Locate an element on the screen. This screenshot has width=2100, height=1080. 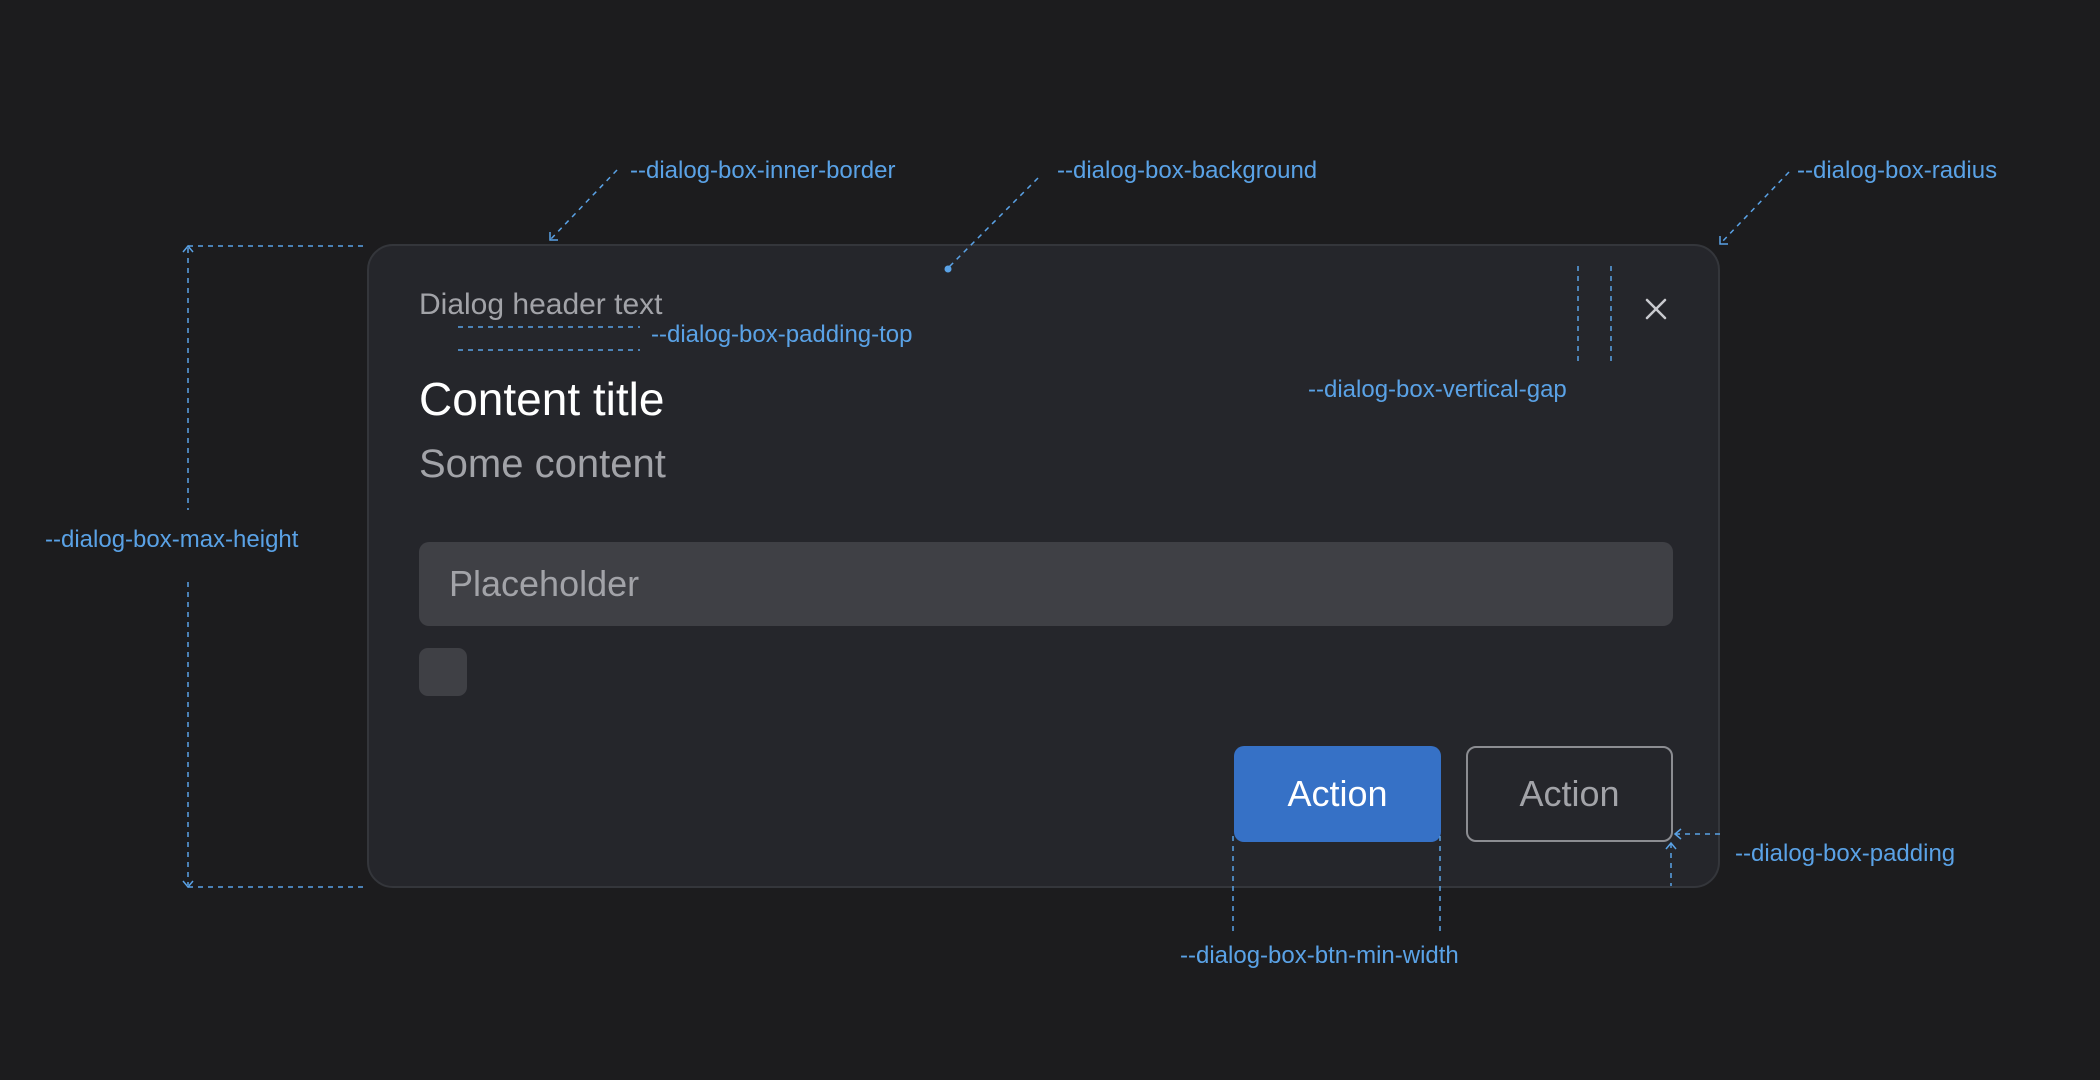
annotation-inner-border: --dialog-box-inner-border is located at coordinates (763, 170).